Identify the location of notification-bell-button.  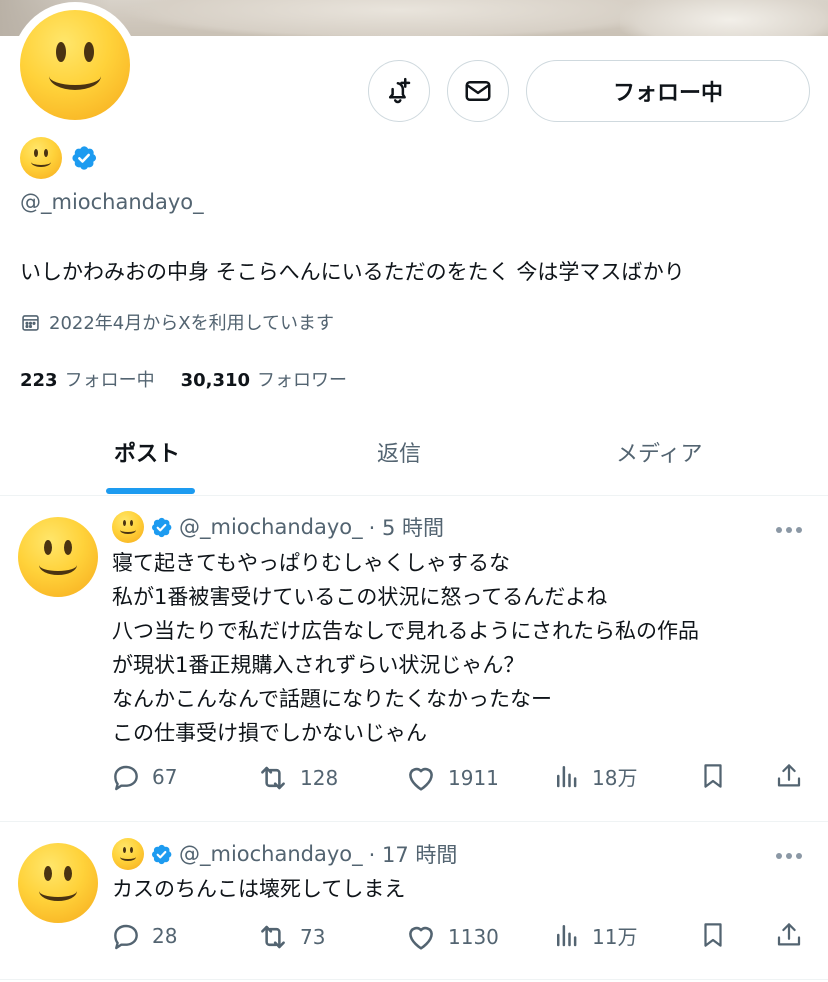
(399, 91).